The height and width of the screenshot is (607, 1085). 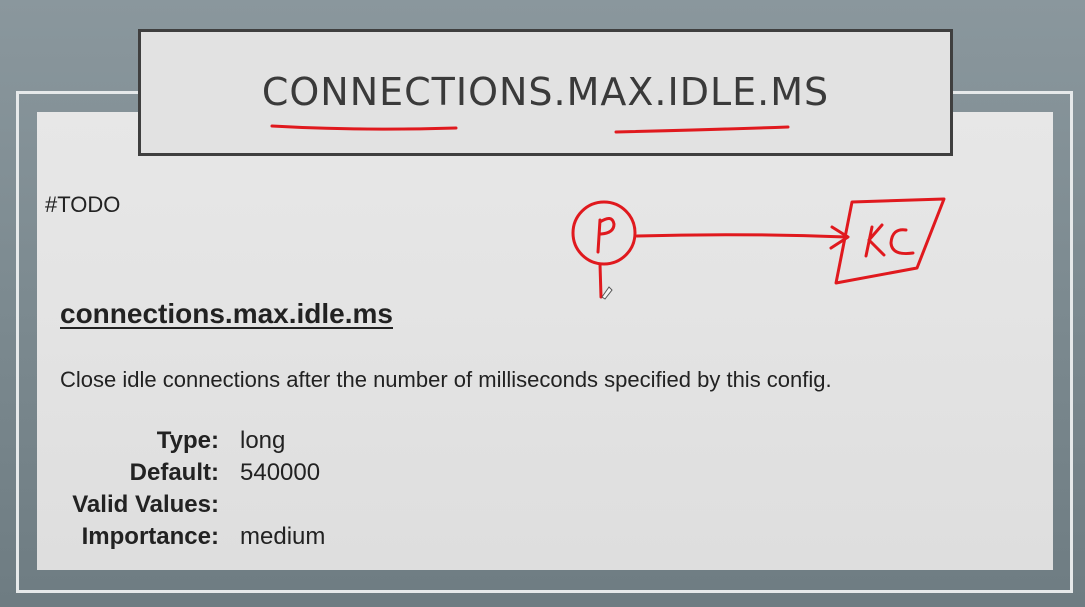 What do you see at coordinates (174, 472) in the screenshot?
I see `property-label-default: Default:` at bounding box center [174, 472].